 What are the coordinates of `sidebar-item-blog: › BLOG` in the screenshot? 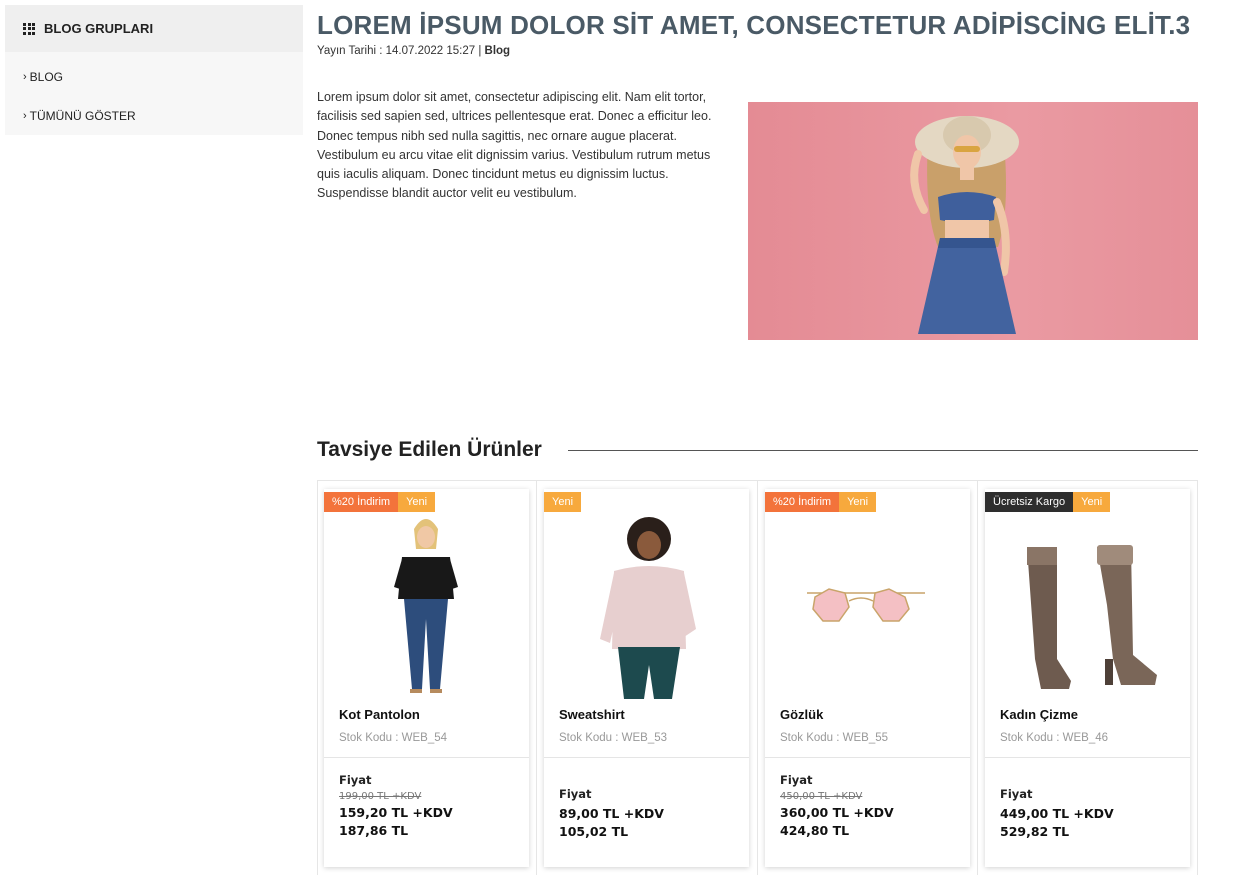 It's located at (154, 76).